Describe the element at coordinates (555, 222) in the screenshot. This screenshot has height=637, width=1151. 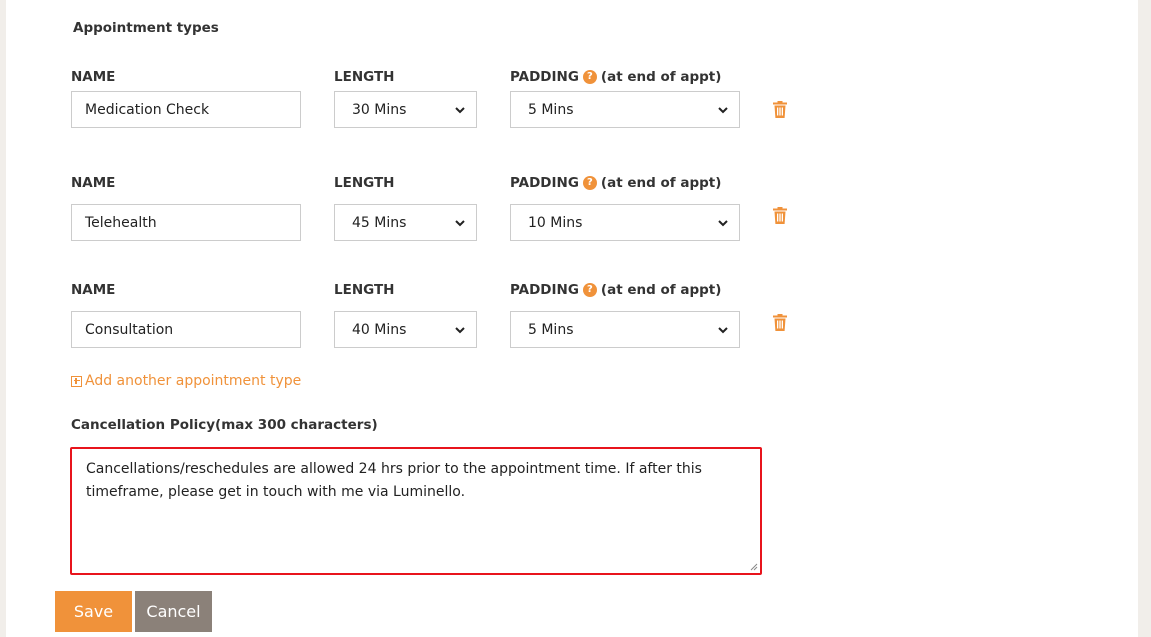
I see `padding-select-value: 10 Mins` at that location.